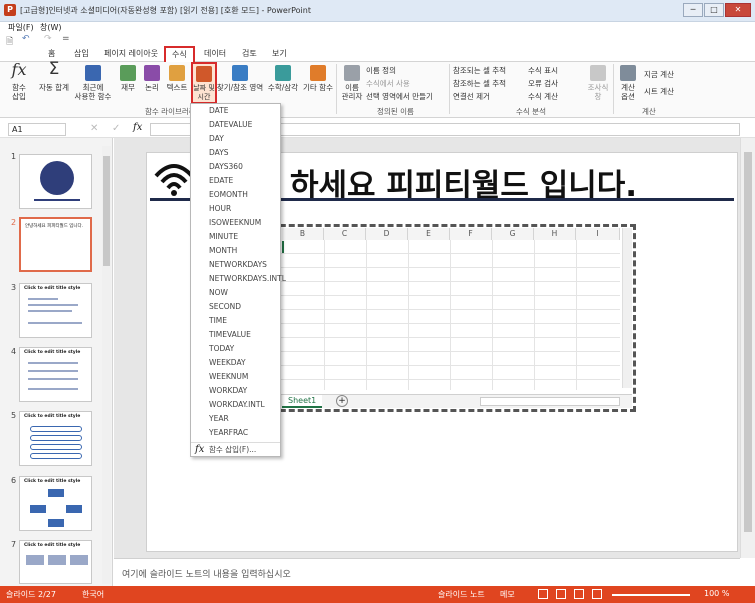 The width and height of the screenshot is (755, 603). What do you see at coordinates (206, 573) in the screenshot?
I see `notes-placeholder: 여기에 슬라이드 노트의 내용을 입력하십시오` at bounding box center [206, 573].